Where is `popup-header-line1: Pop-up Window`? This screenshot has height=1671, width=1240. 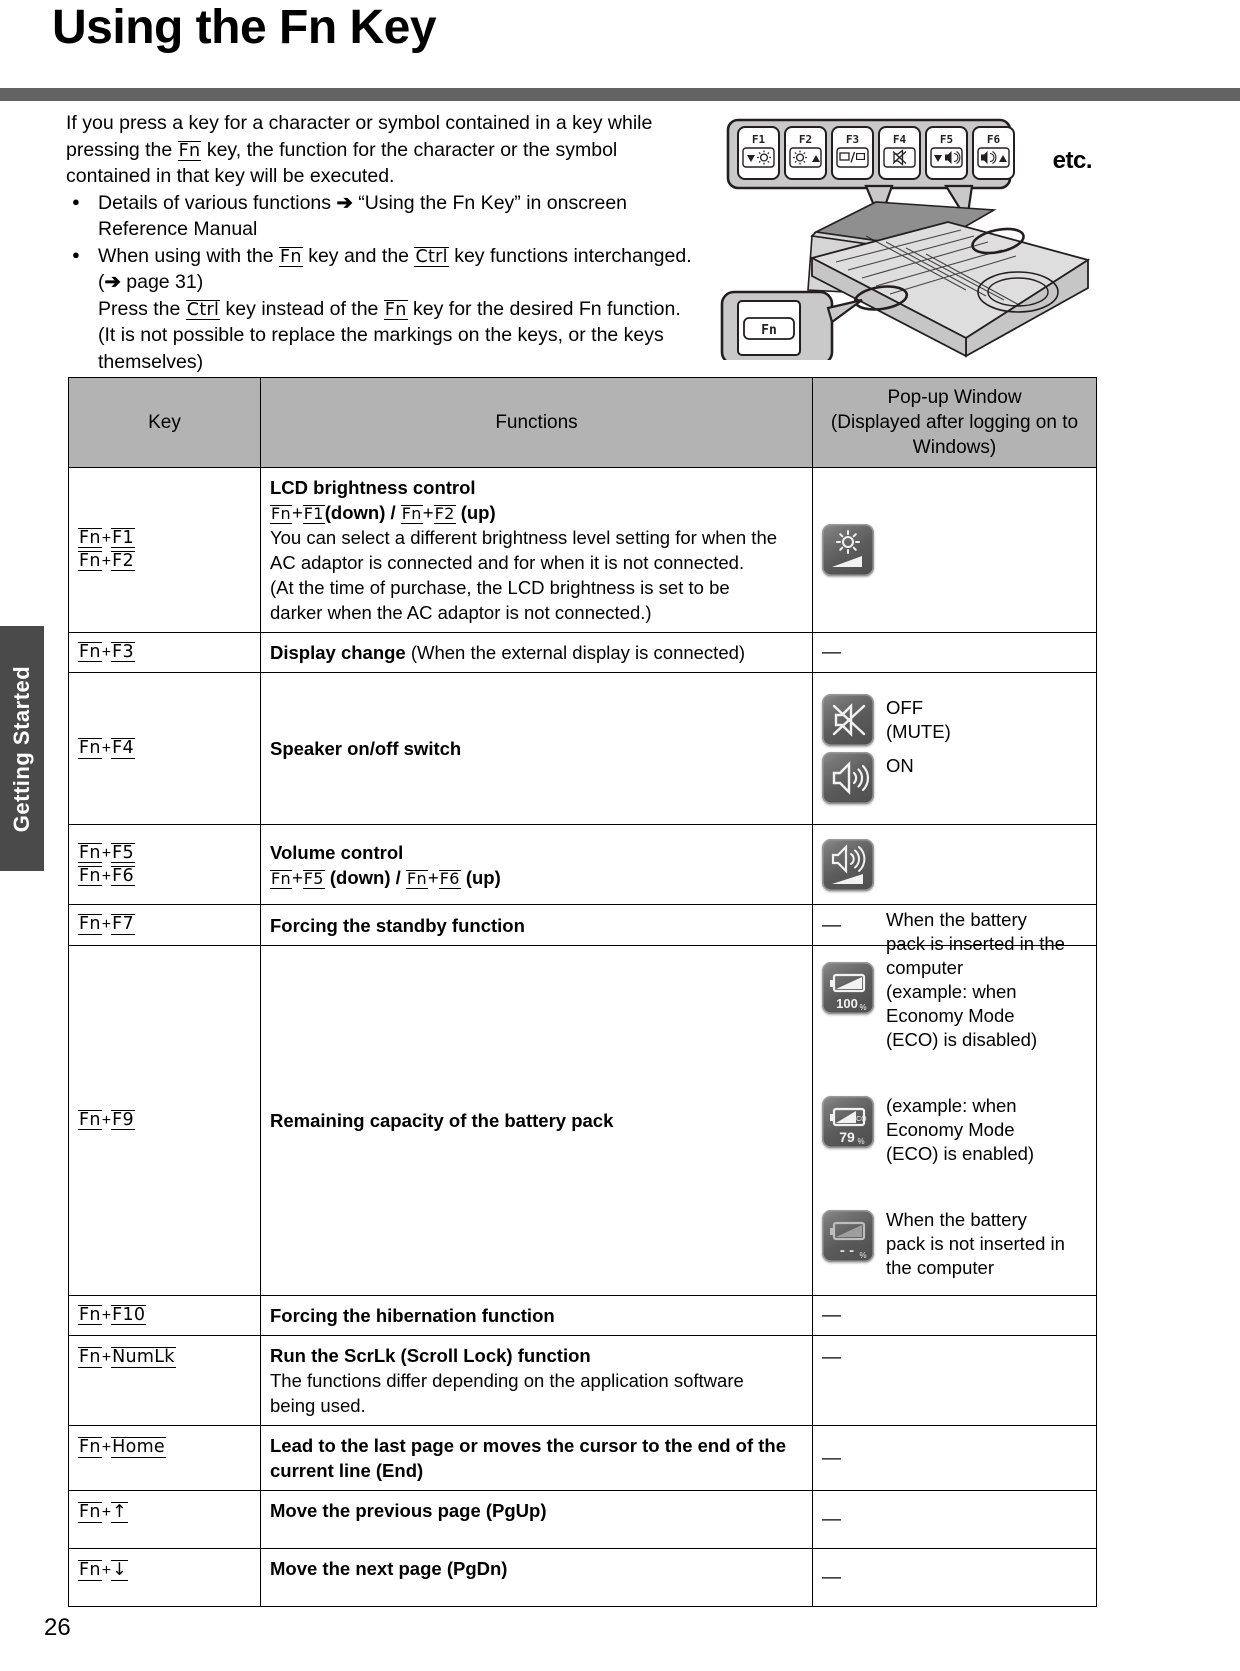 popup-header-line1: Pop-up Window is located at coordinates (954, 397).